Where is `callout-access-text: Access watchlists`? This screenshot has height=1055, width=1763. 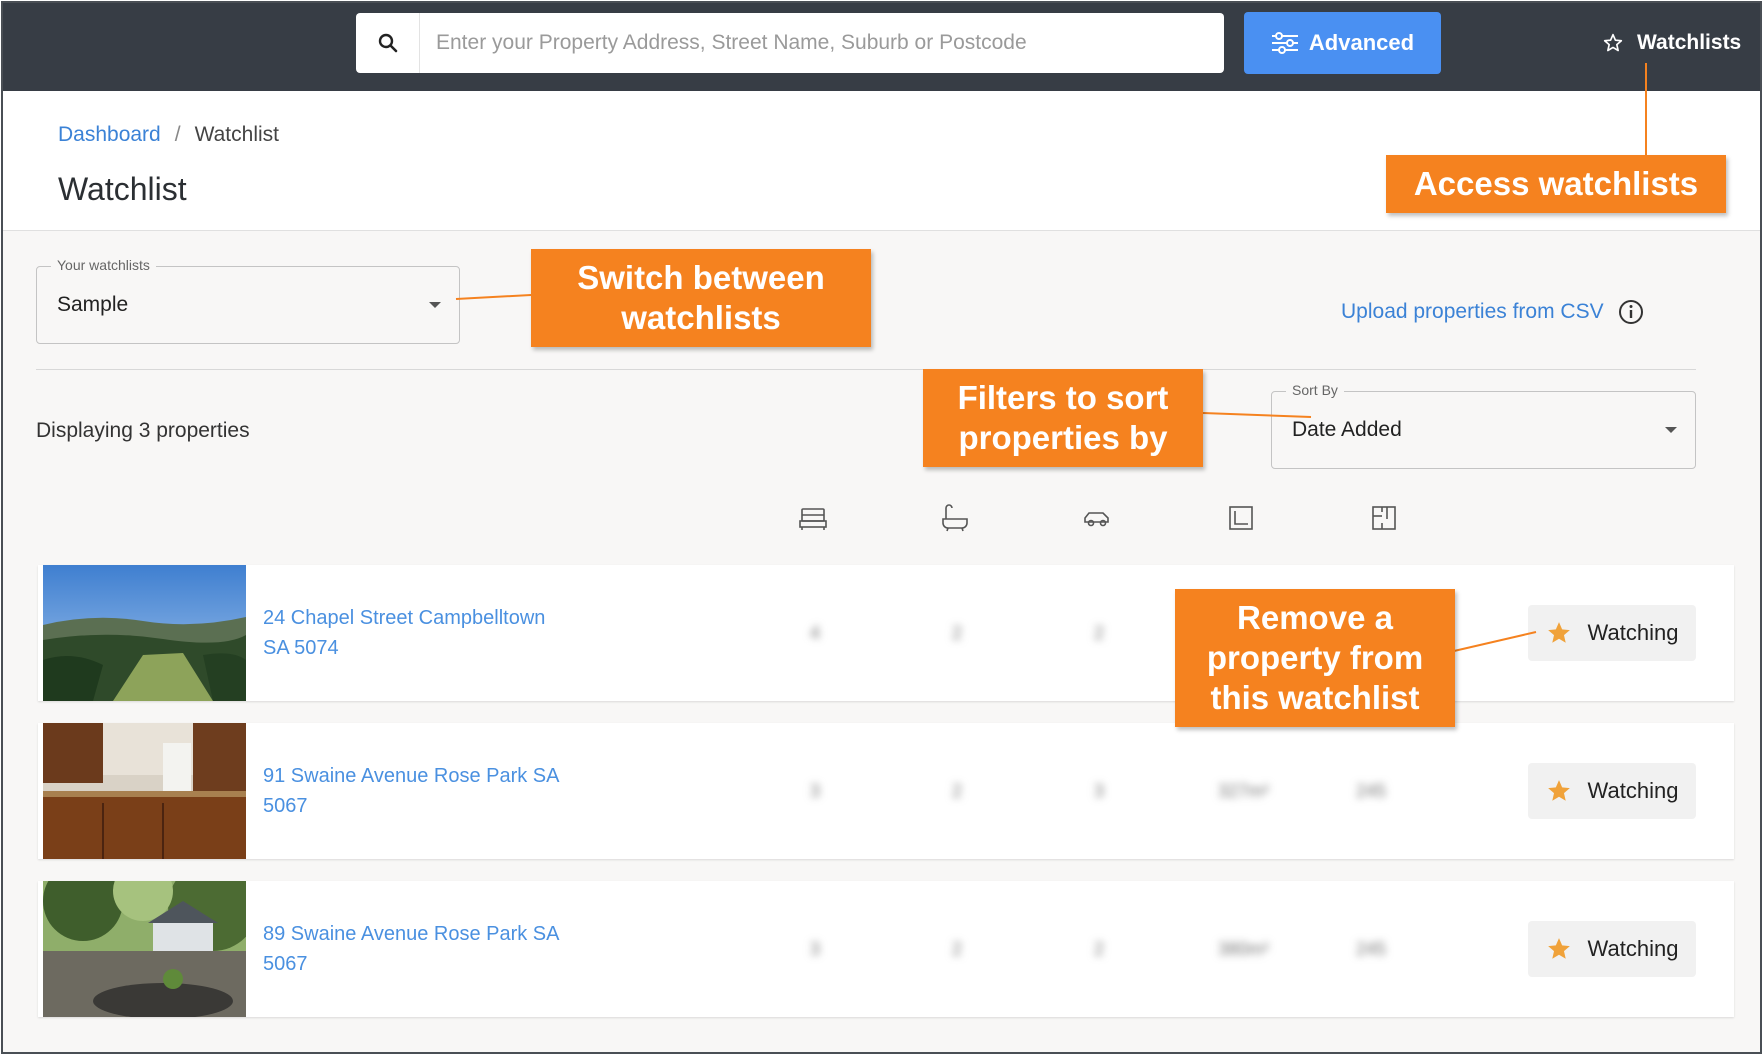 callout-access-text: Access watchlists is located at coordinates (1556, 183).